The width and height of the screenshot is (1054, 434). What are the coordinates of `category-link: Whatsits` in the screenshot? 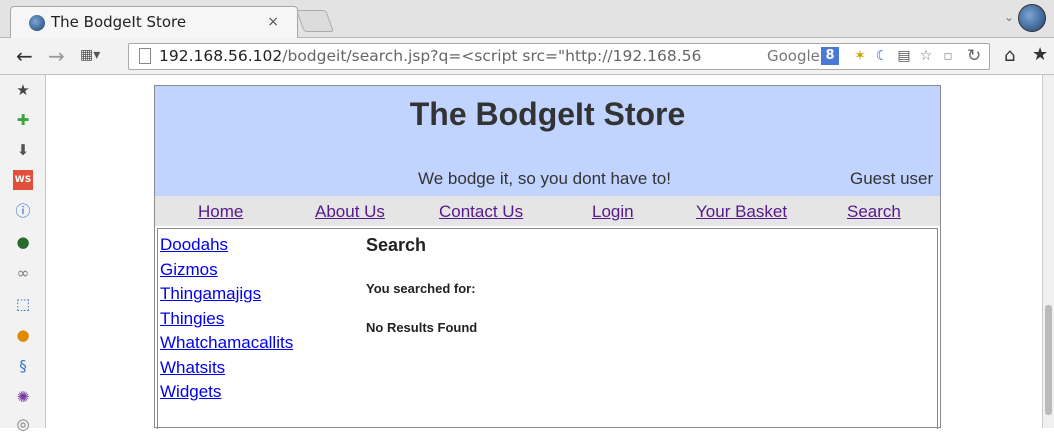 It's located at (250, 368).